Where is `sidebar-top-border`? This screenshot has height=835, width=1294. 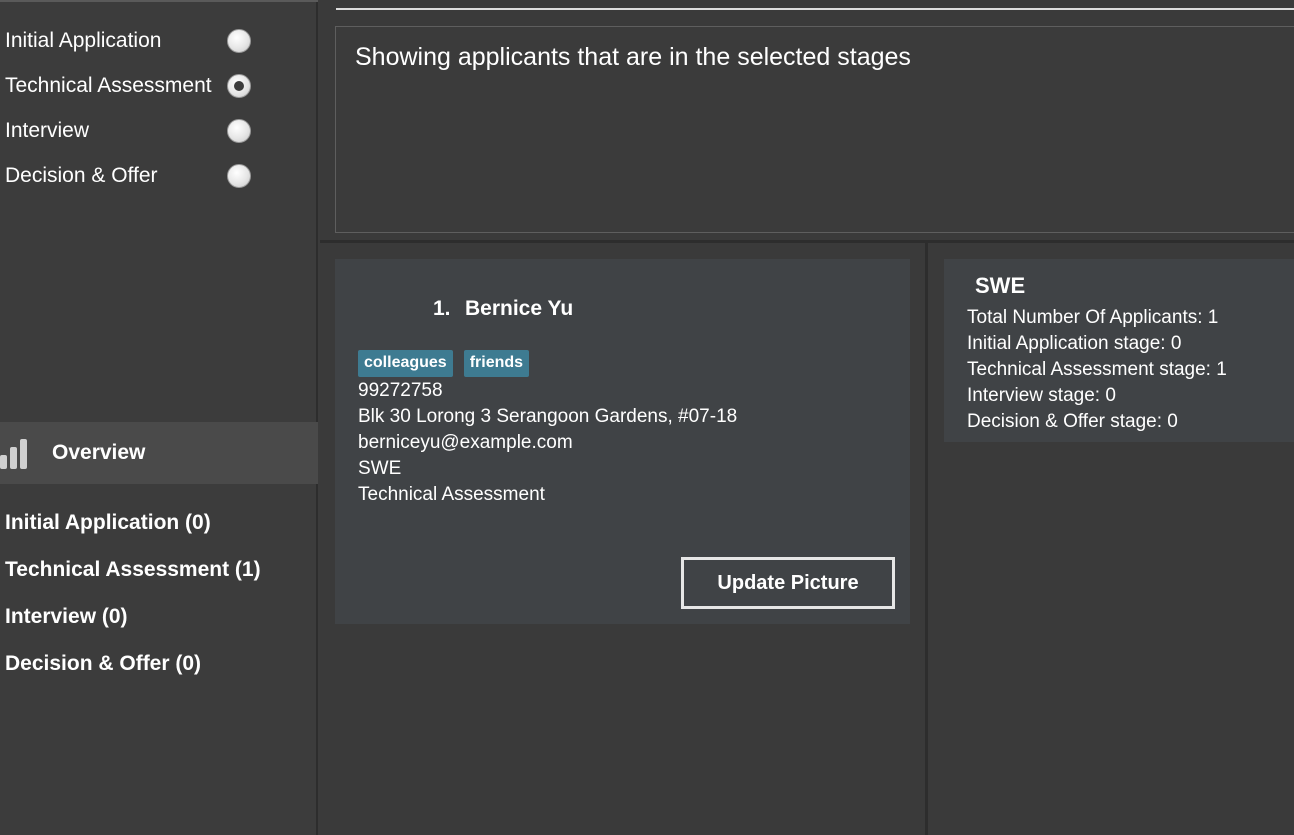
sidebar-top-border is located at coordinates (159, 7).